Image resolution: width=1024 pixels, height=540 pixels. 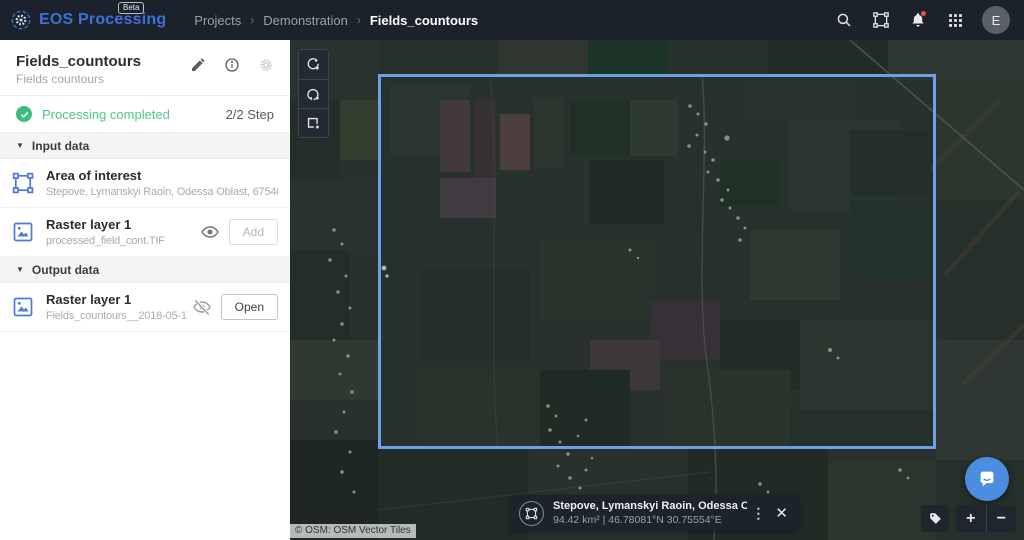 What do you see at coordinates (94, 175) in the screenshot?
I see `item-title: Area of interest` at bounding box center [94, 175].